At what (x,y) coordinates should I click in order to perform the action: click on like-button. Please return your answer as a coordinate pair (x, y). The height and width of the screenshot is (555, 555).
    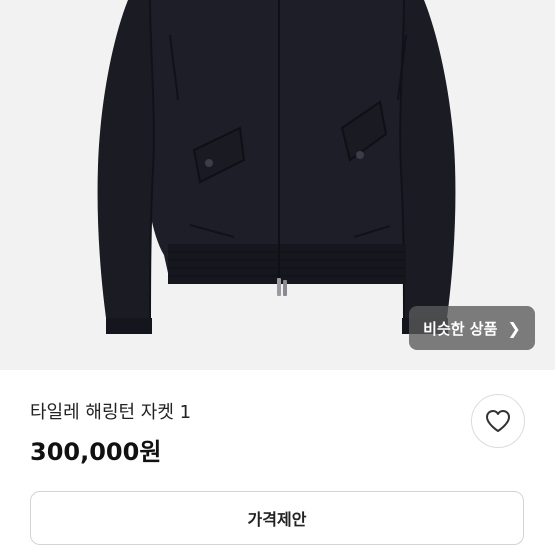
    Looking at the image, I should click on (498, 421).